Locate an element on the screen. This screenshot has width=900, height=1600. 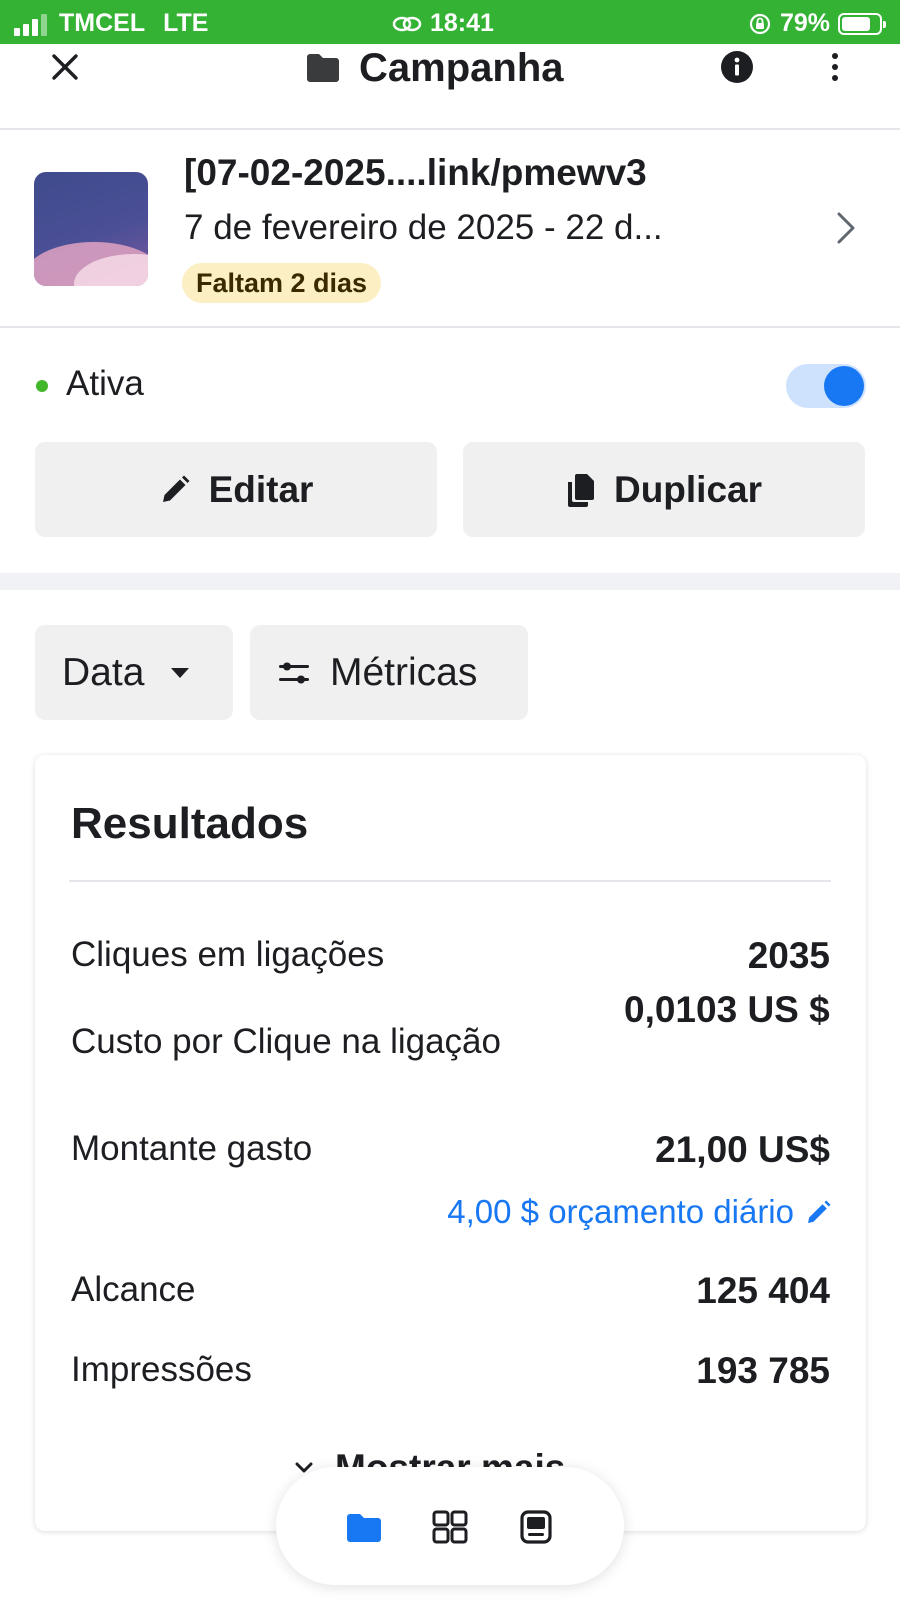
results-divider is located at coordinates (450, 881).